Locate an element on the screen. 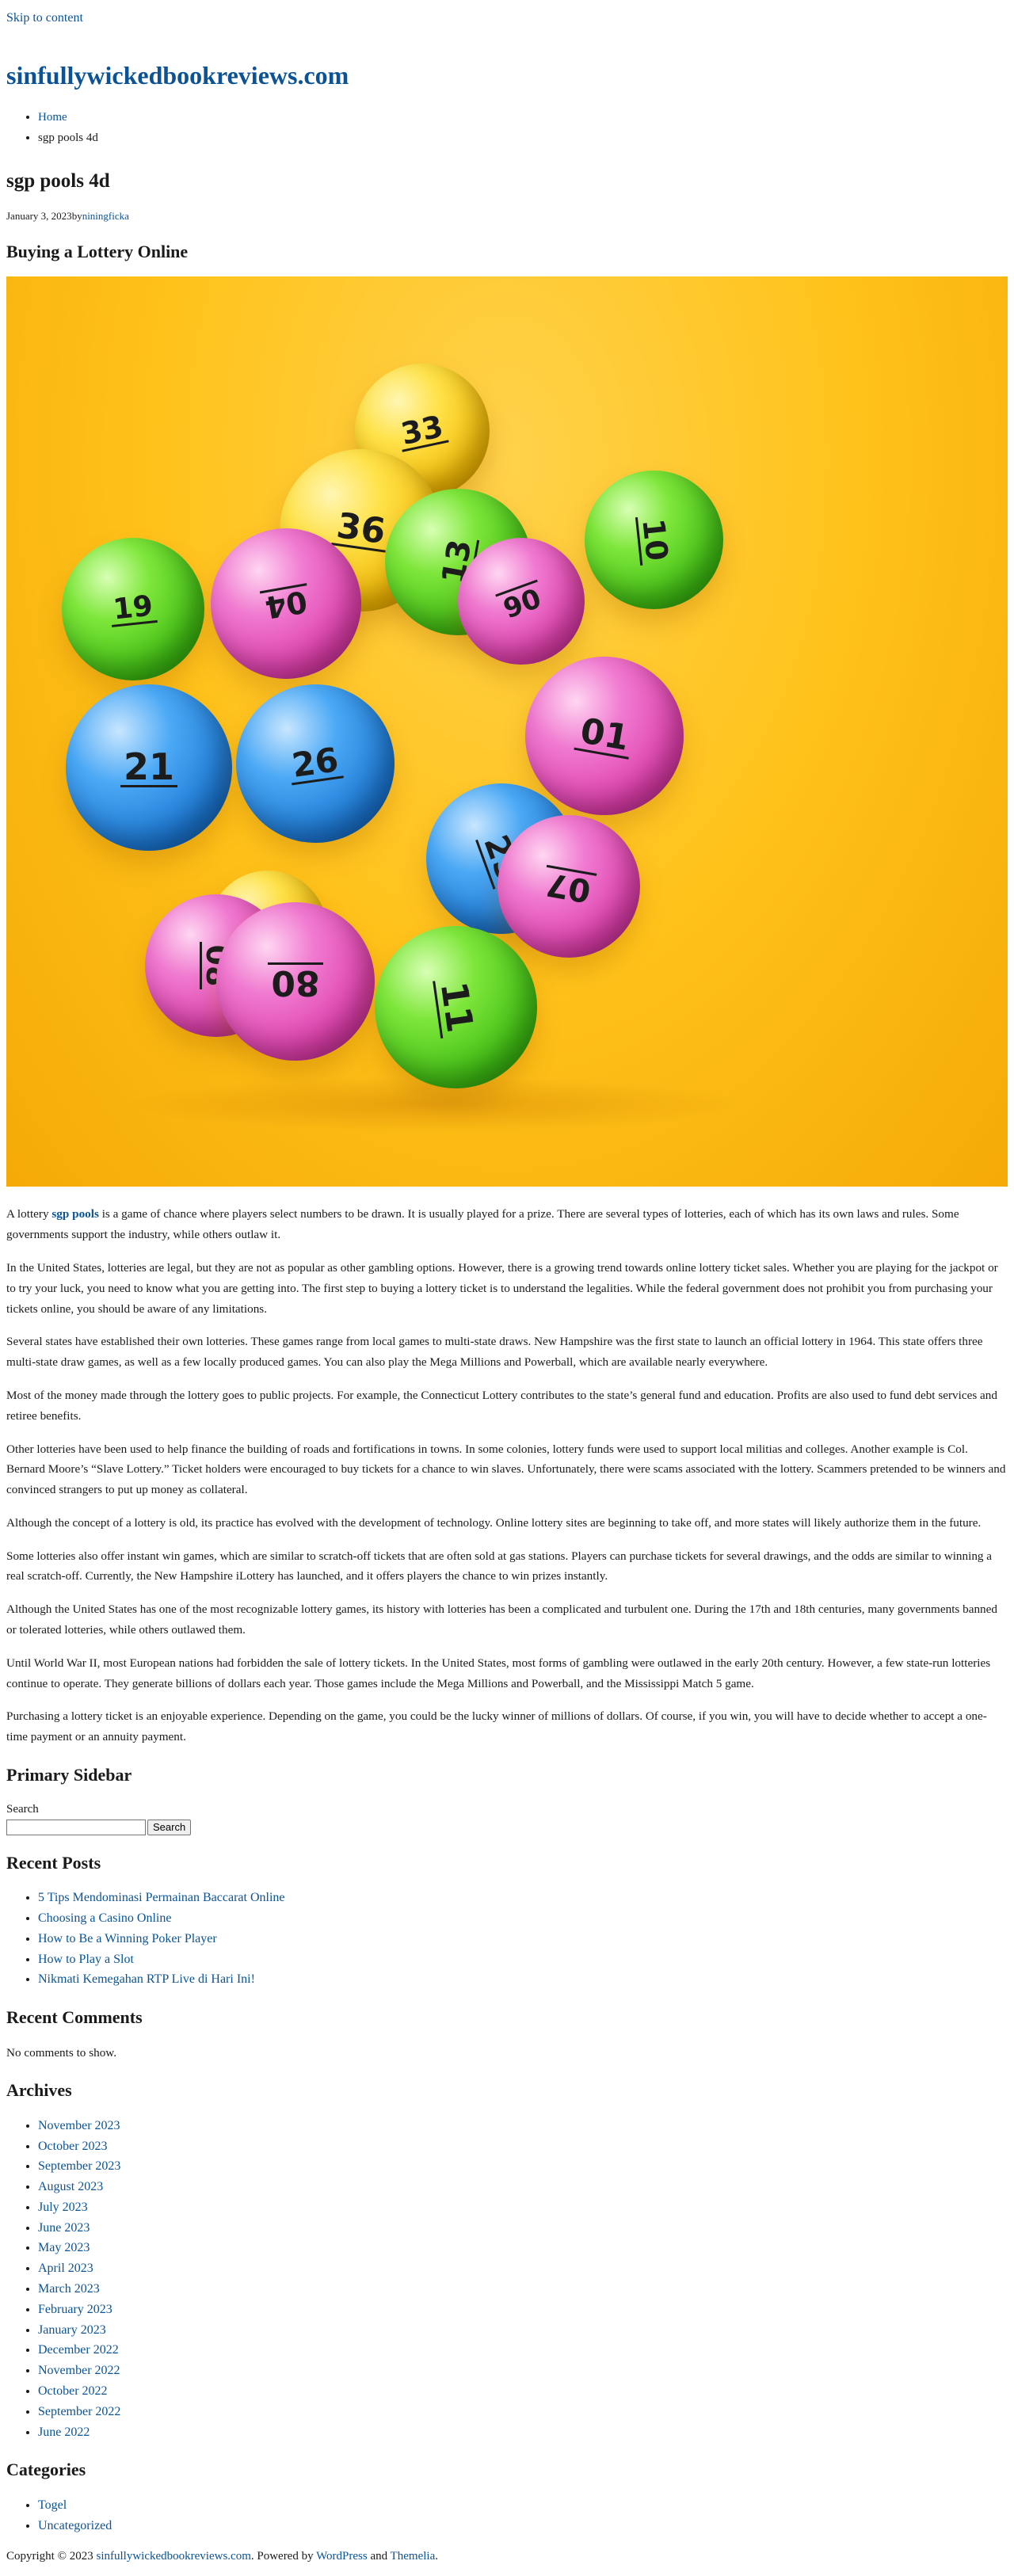 The height and width of the screenshot is (2576, 1014). archive-link: January 2023 is located at coordinates (72, 2330).